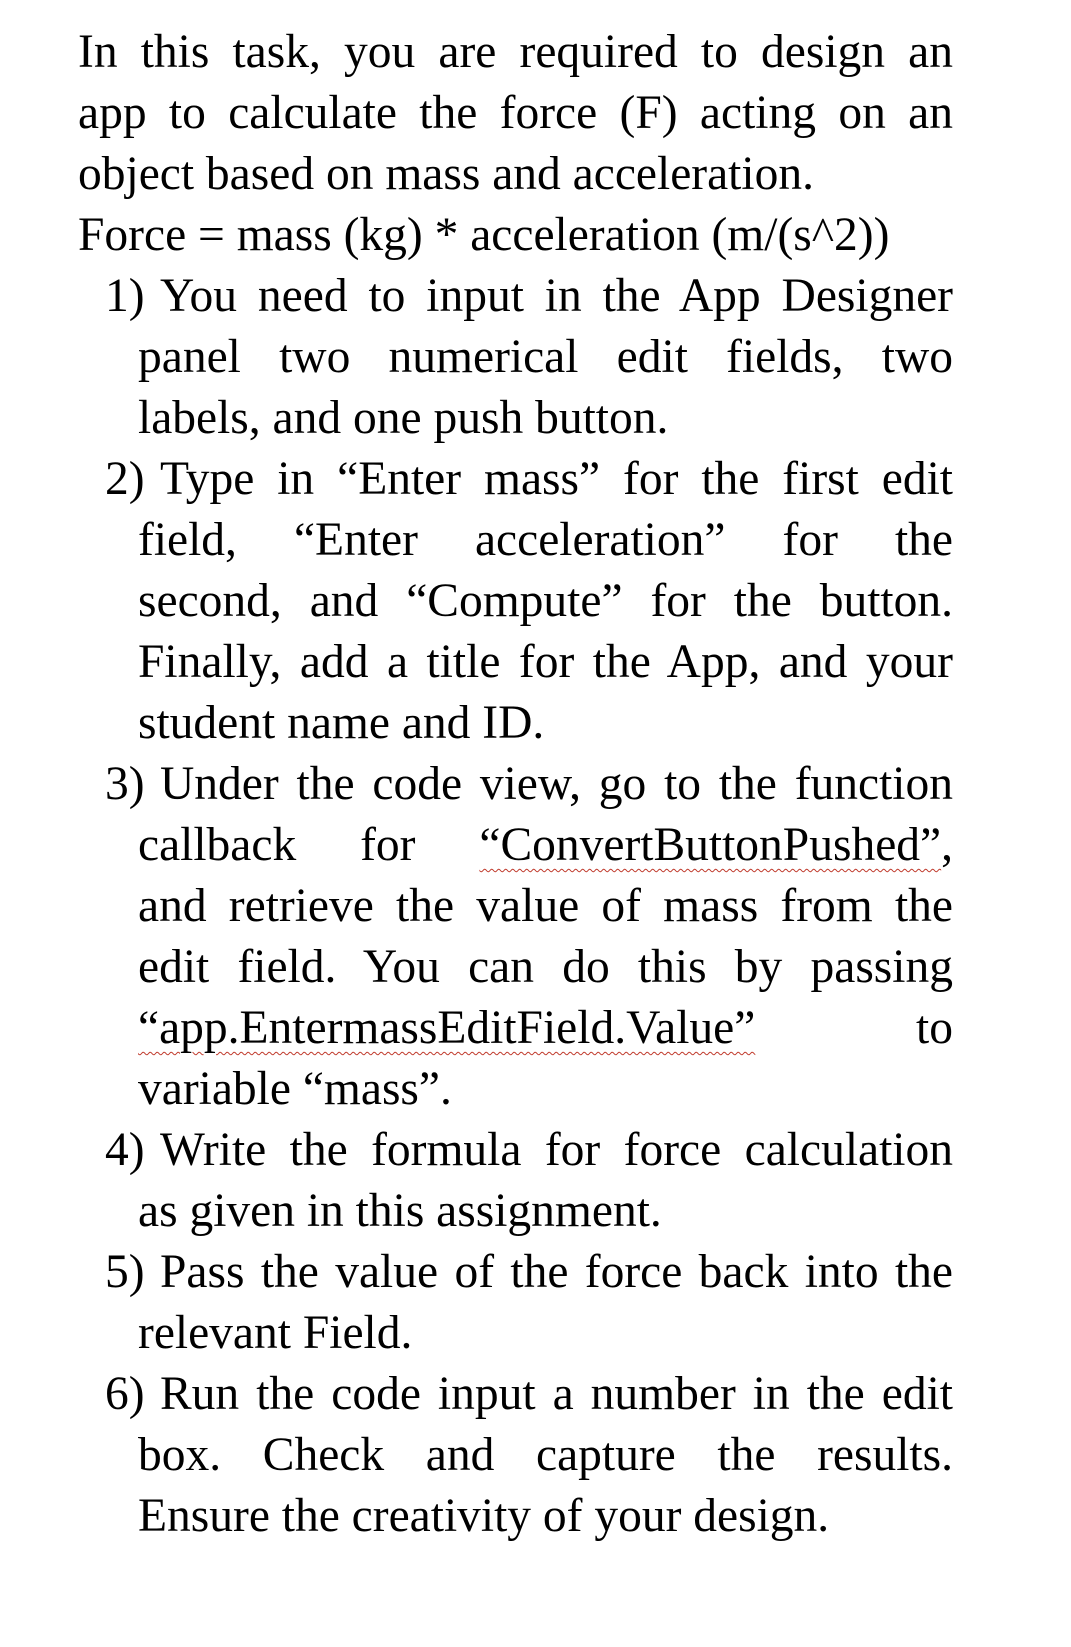 Image resolution: width=1071 pixels, height=1647 pixels. Describe the element at coordinates (545, 906) in the screenshot. I see `step-line: and retrieve the value of mass from the` at that location.